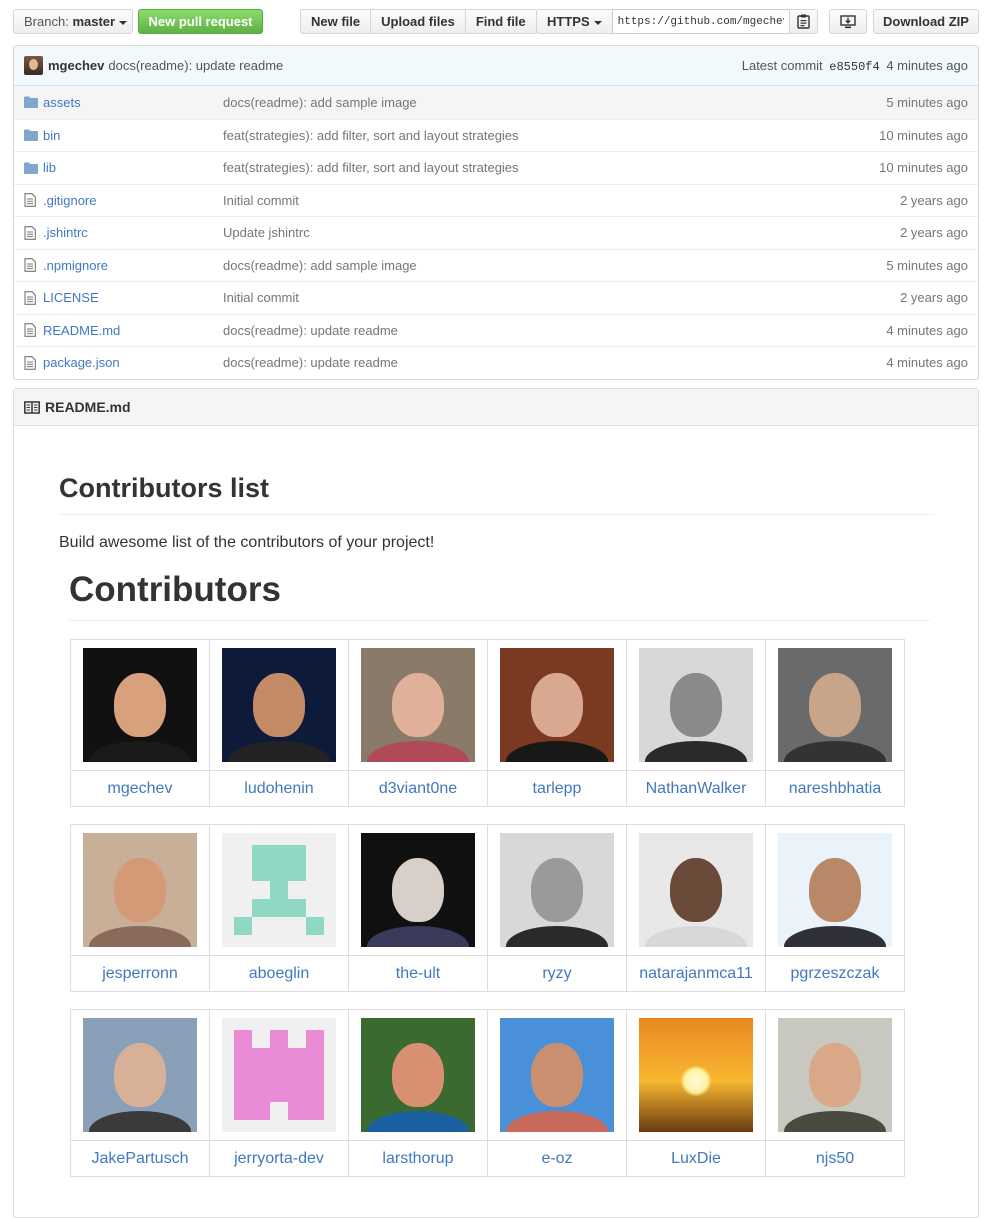 Image resolution: width=987 pixels, height=1218 pixels. Describe the element at coordinates (195, 65) in the screenshot. I see `commit-message: docs(readme): update readme` at that location.